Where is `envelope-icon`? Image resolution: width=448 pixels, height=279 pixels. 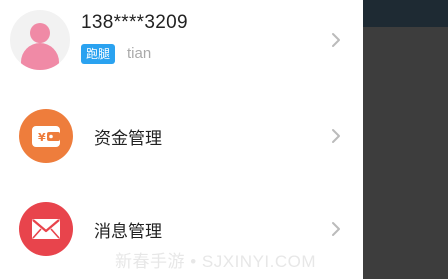 envelope-icon is located at coordinates (46, 229).